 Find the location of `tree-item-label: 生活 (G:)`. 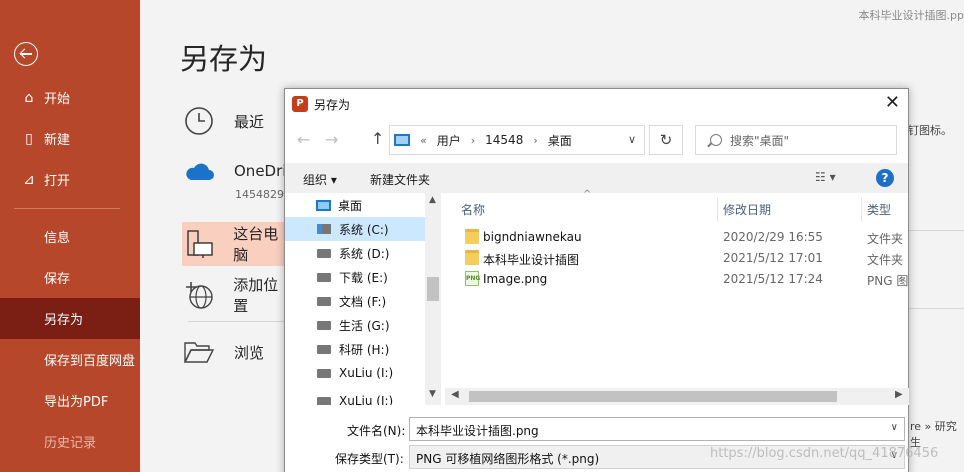

tree-item-label: 生活 (G:) is located at coordinates (364, 325).